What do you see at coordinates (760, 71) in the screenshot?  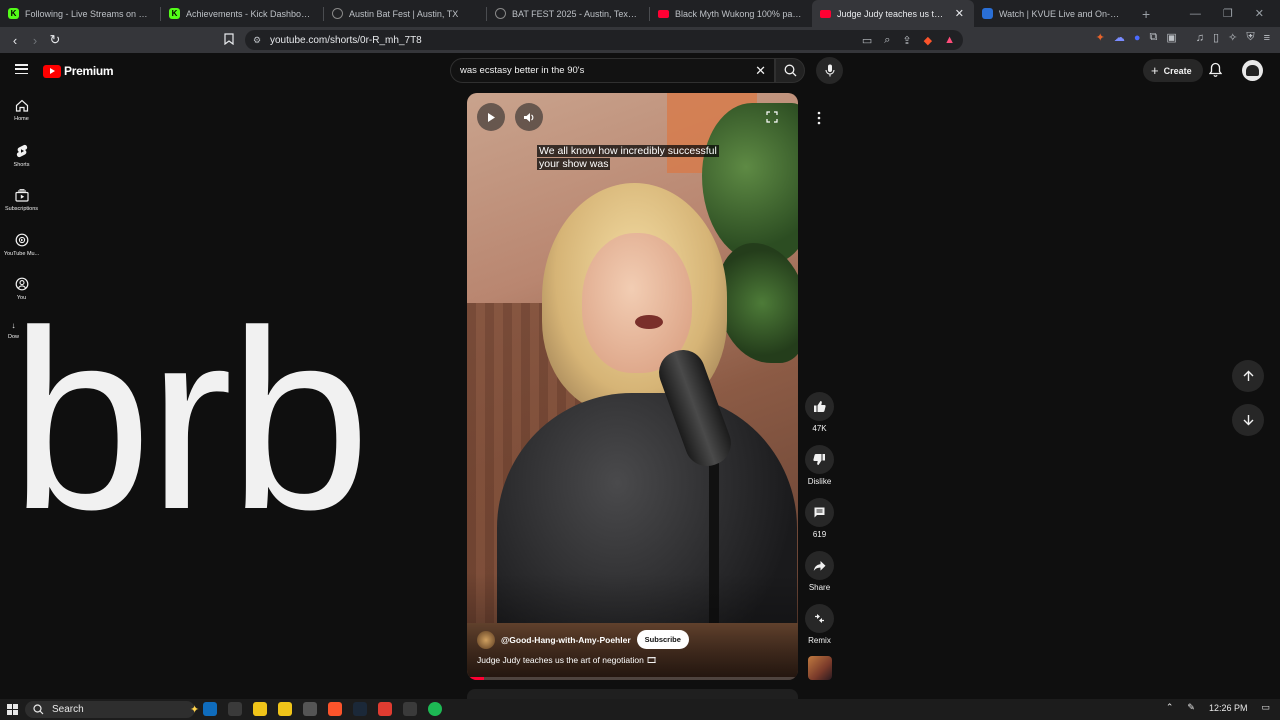 I see `clear-search-icon: ✕` at bounding box center [760, 71].